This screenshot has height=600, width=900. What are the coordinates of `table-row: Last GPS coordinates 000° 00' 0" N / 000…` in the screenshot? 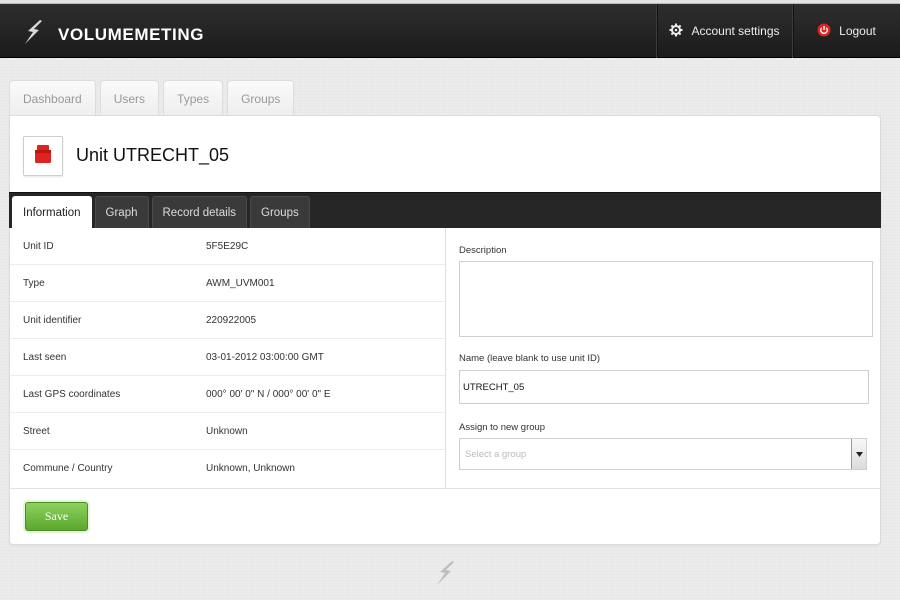 It's located at (227, 394).